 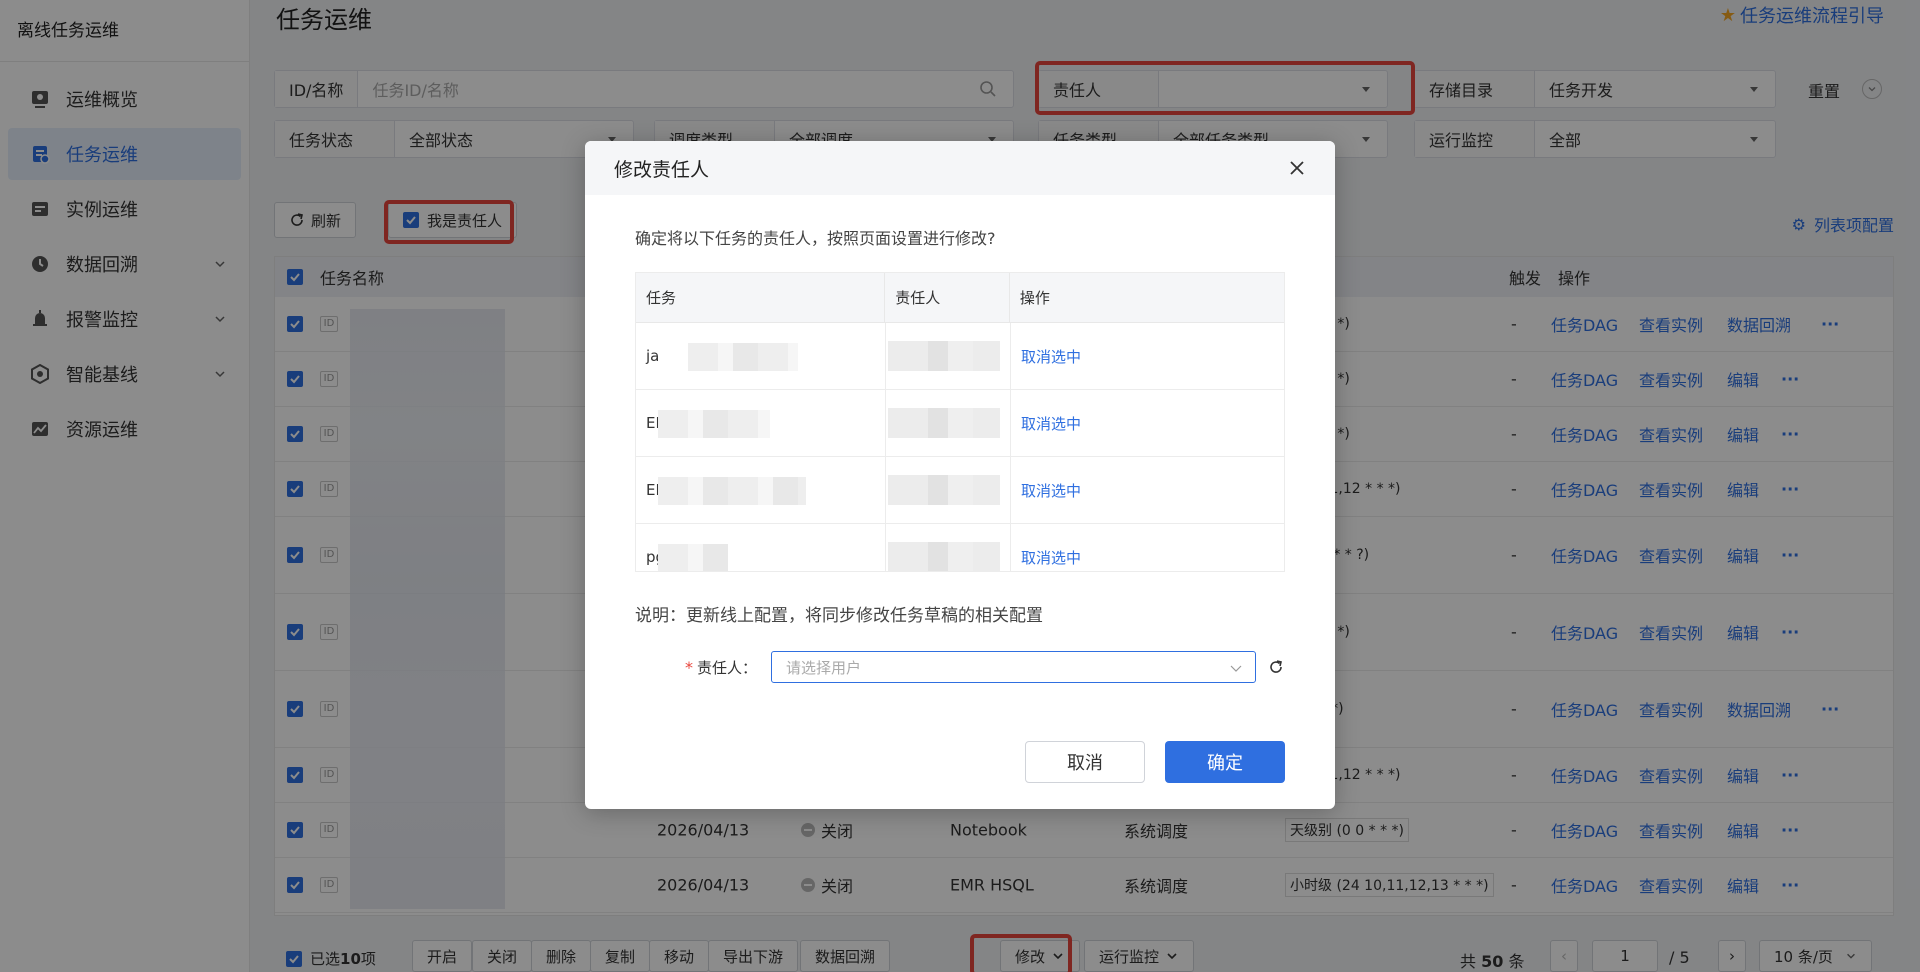 What do you see at coordinates (662, 169) in the screenshot?
I see `dialog-title: 修改责任人` at bounding box center [662, 169].